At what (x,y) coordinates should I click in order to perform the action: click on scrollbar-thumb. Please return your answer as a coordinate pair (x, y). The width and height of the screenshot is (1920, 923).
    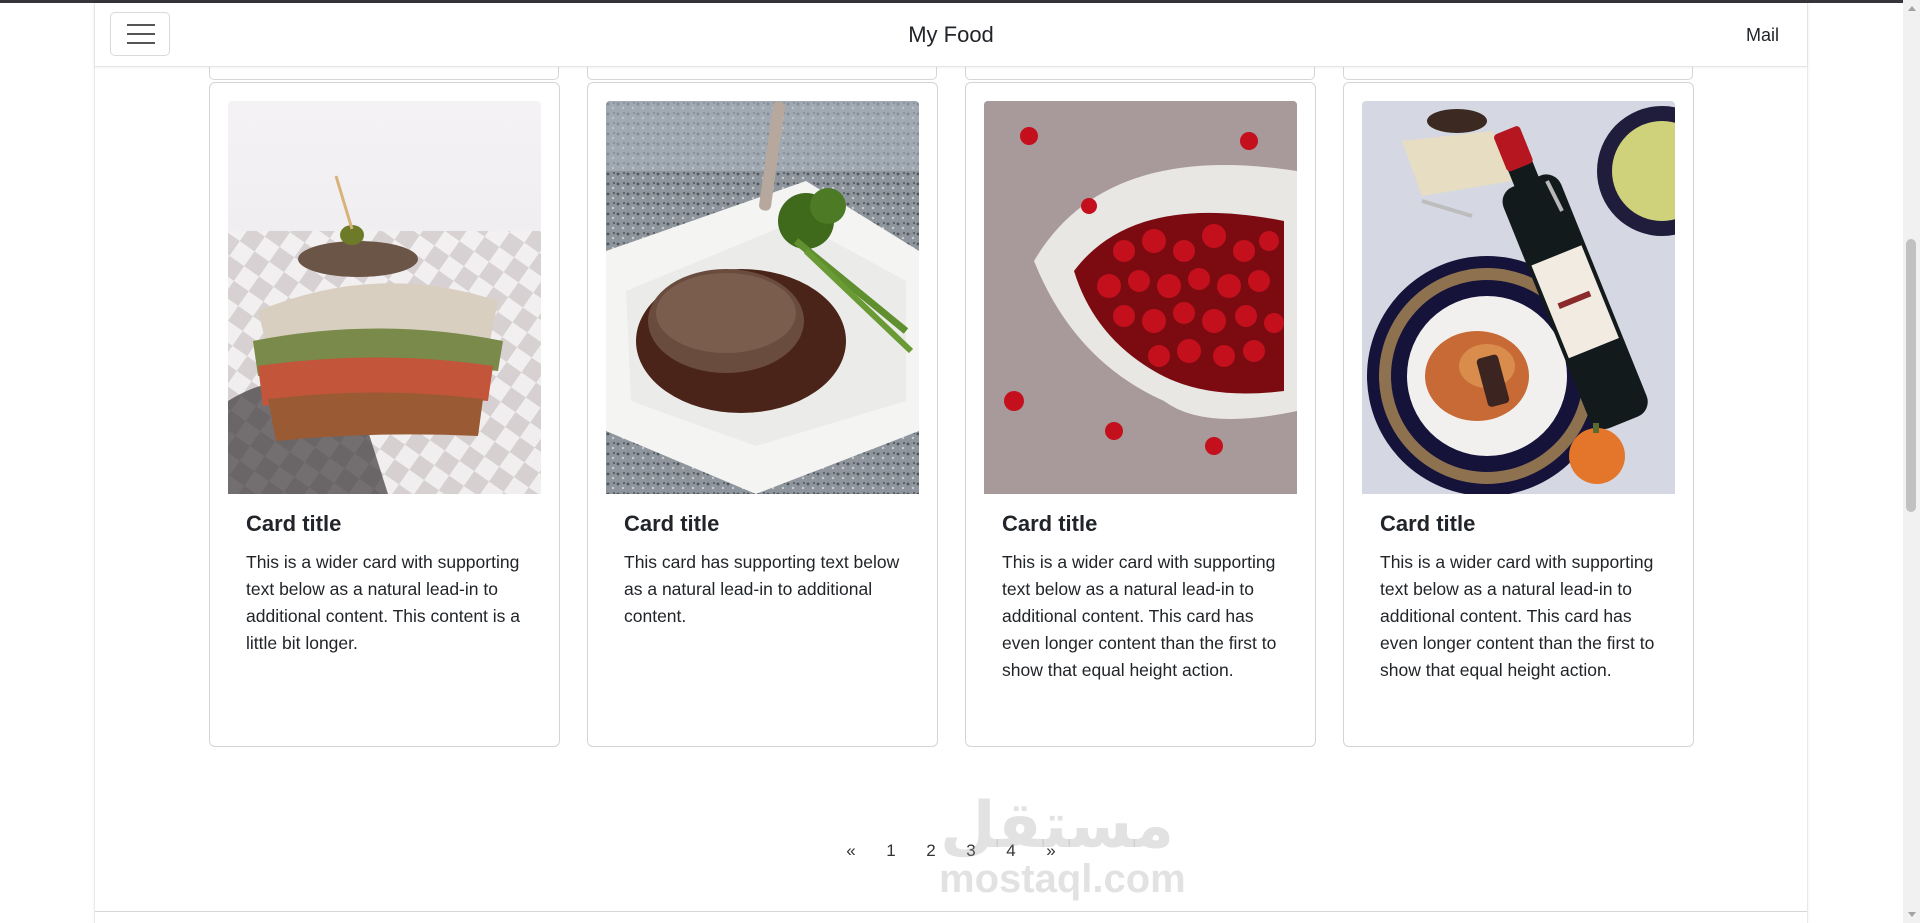
    Looking at the image, I should click on (1911, 375).